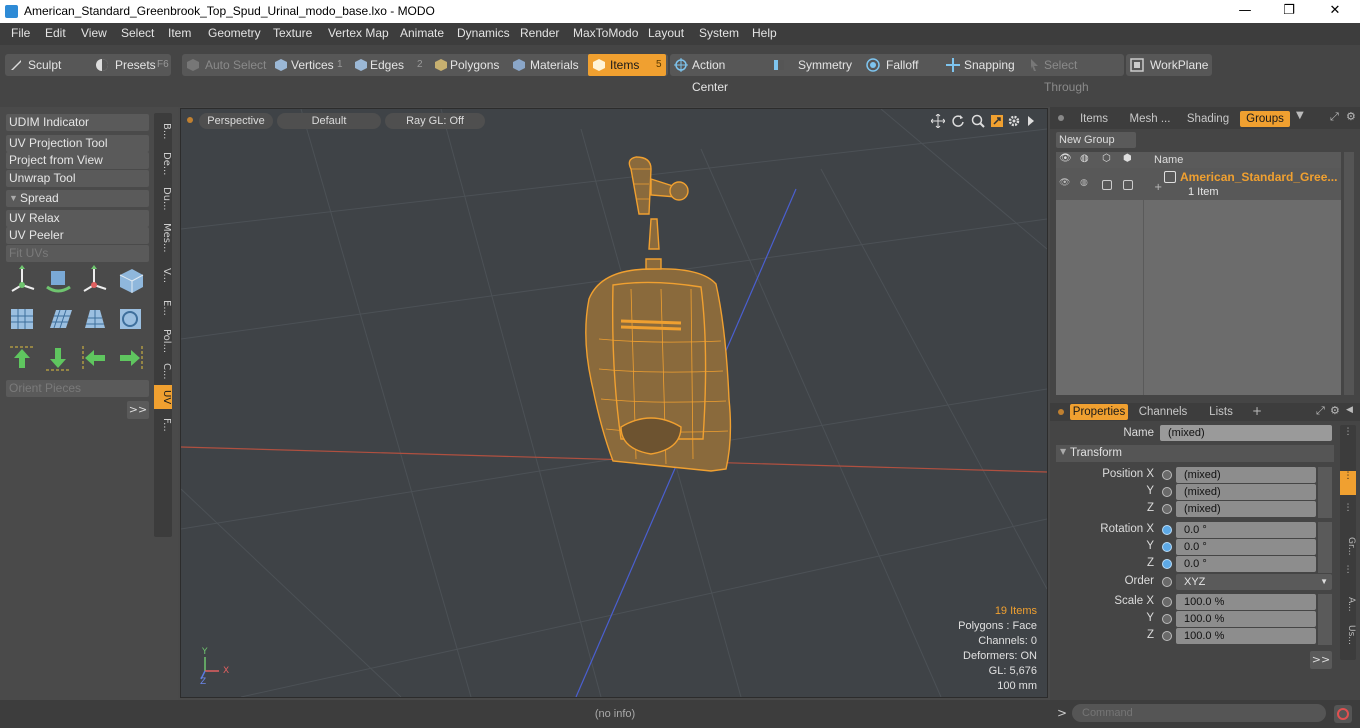 The image size is (1360, 728). Describe the element at coordinates (77, 198) in the screenshot. I see `spread-section-button: ▼ Spread` at that location.